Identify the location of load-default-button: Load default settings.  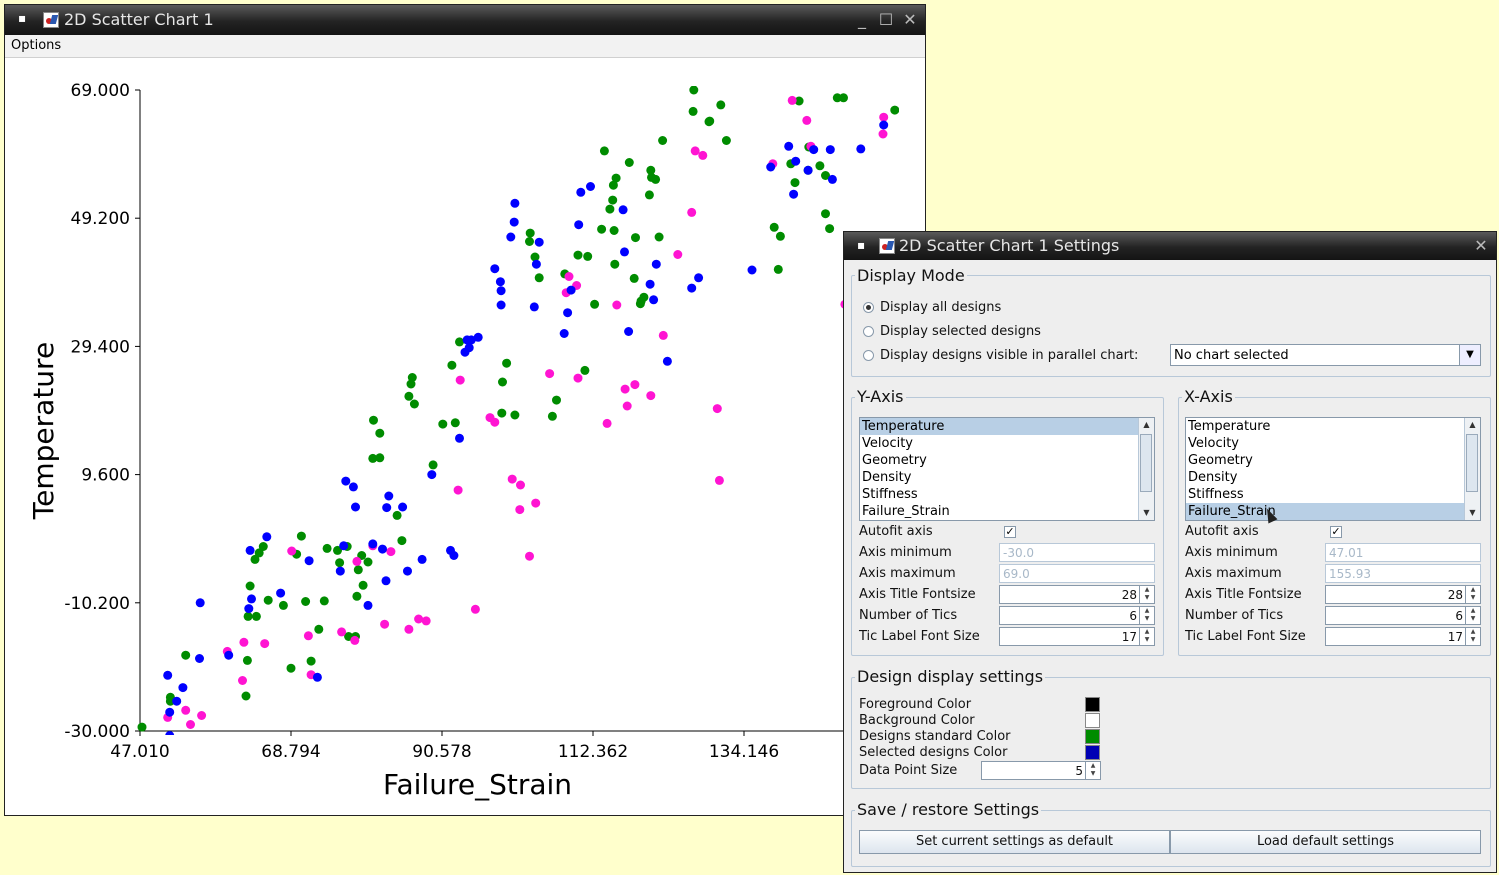
(1325, 842).